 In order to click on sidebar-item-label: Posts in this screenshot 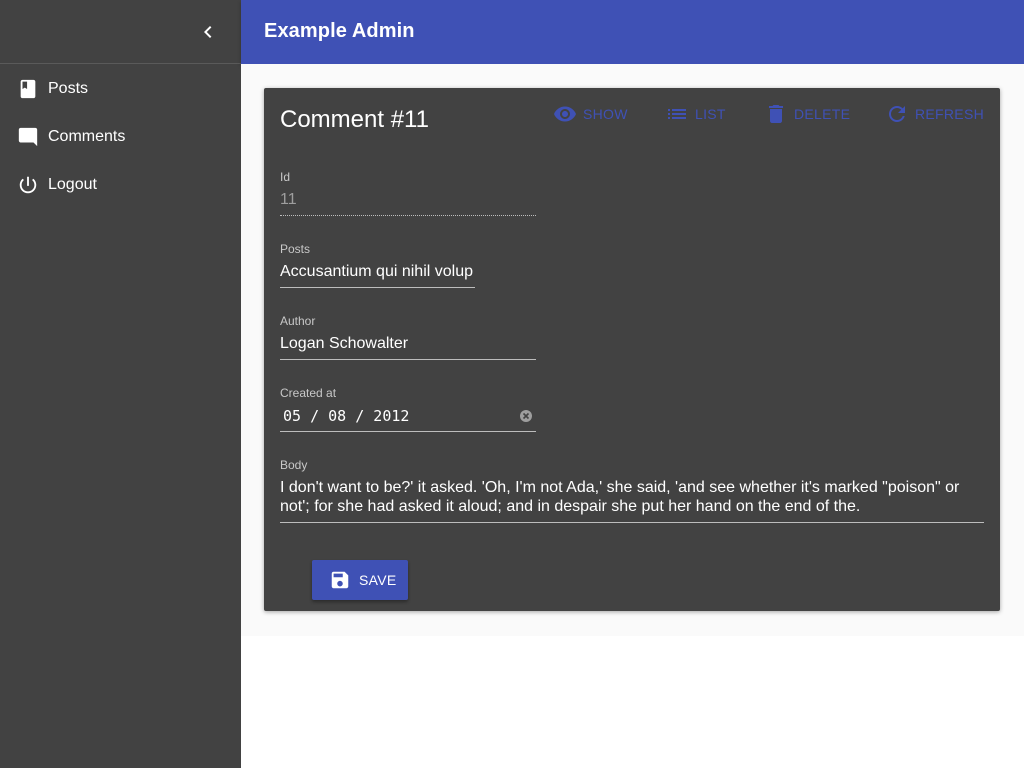, I will do `click(68, 88)`.